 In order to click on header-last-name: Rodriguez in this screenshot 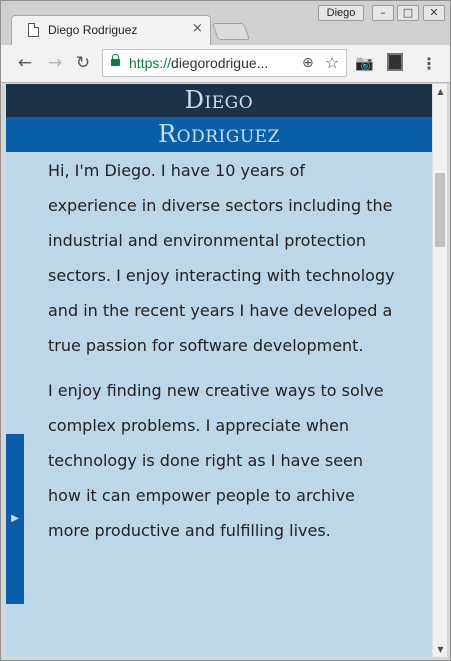, I will do `click(219, 134)`.